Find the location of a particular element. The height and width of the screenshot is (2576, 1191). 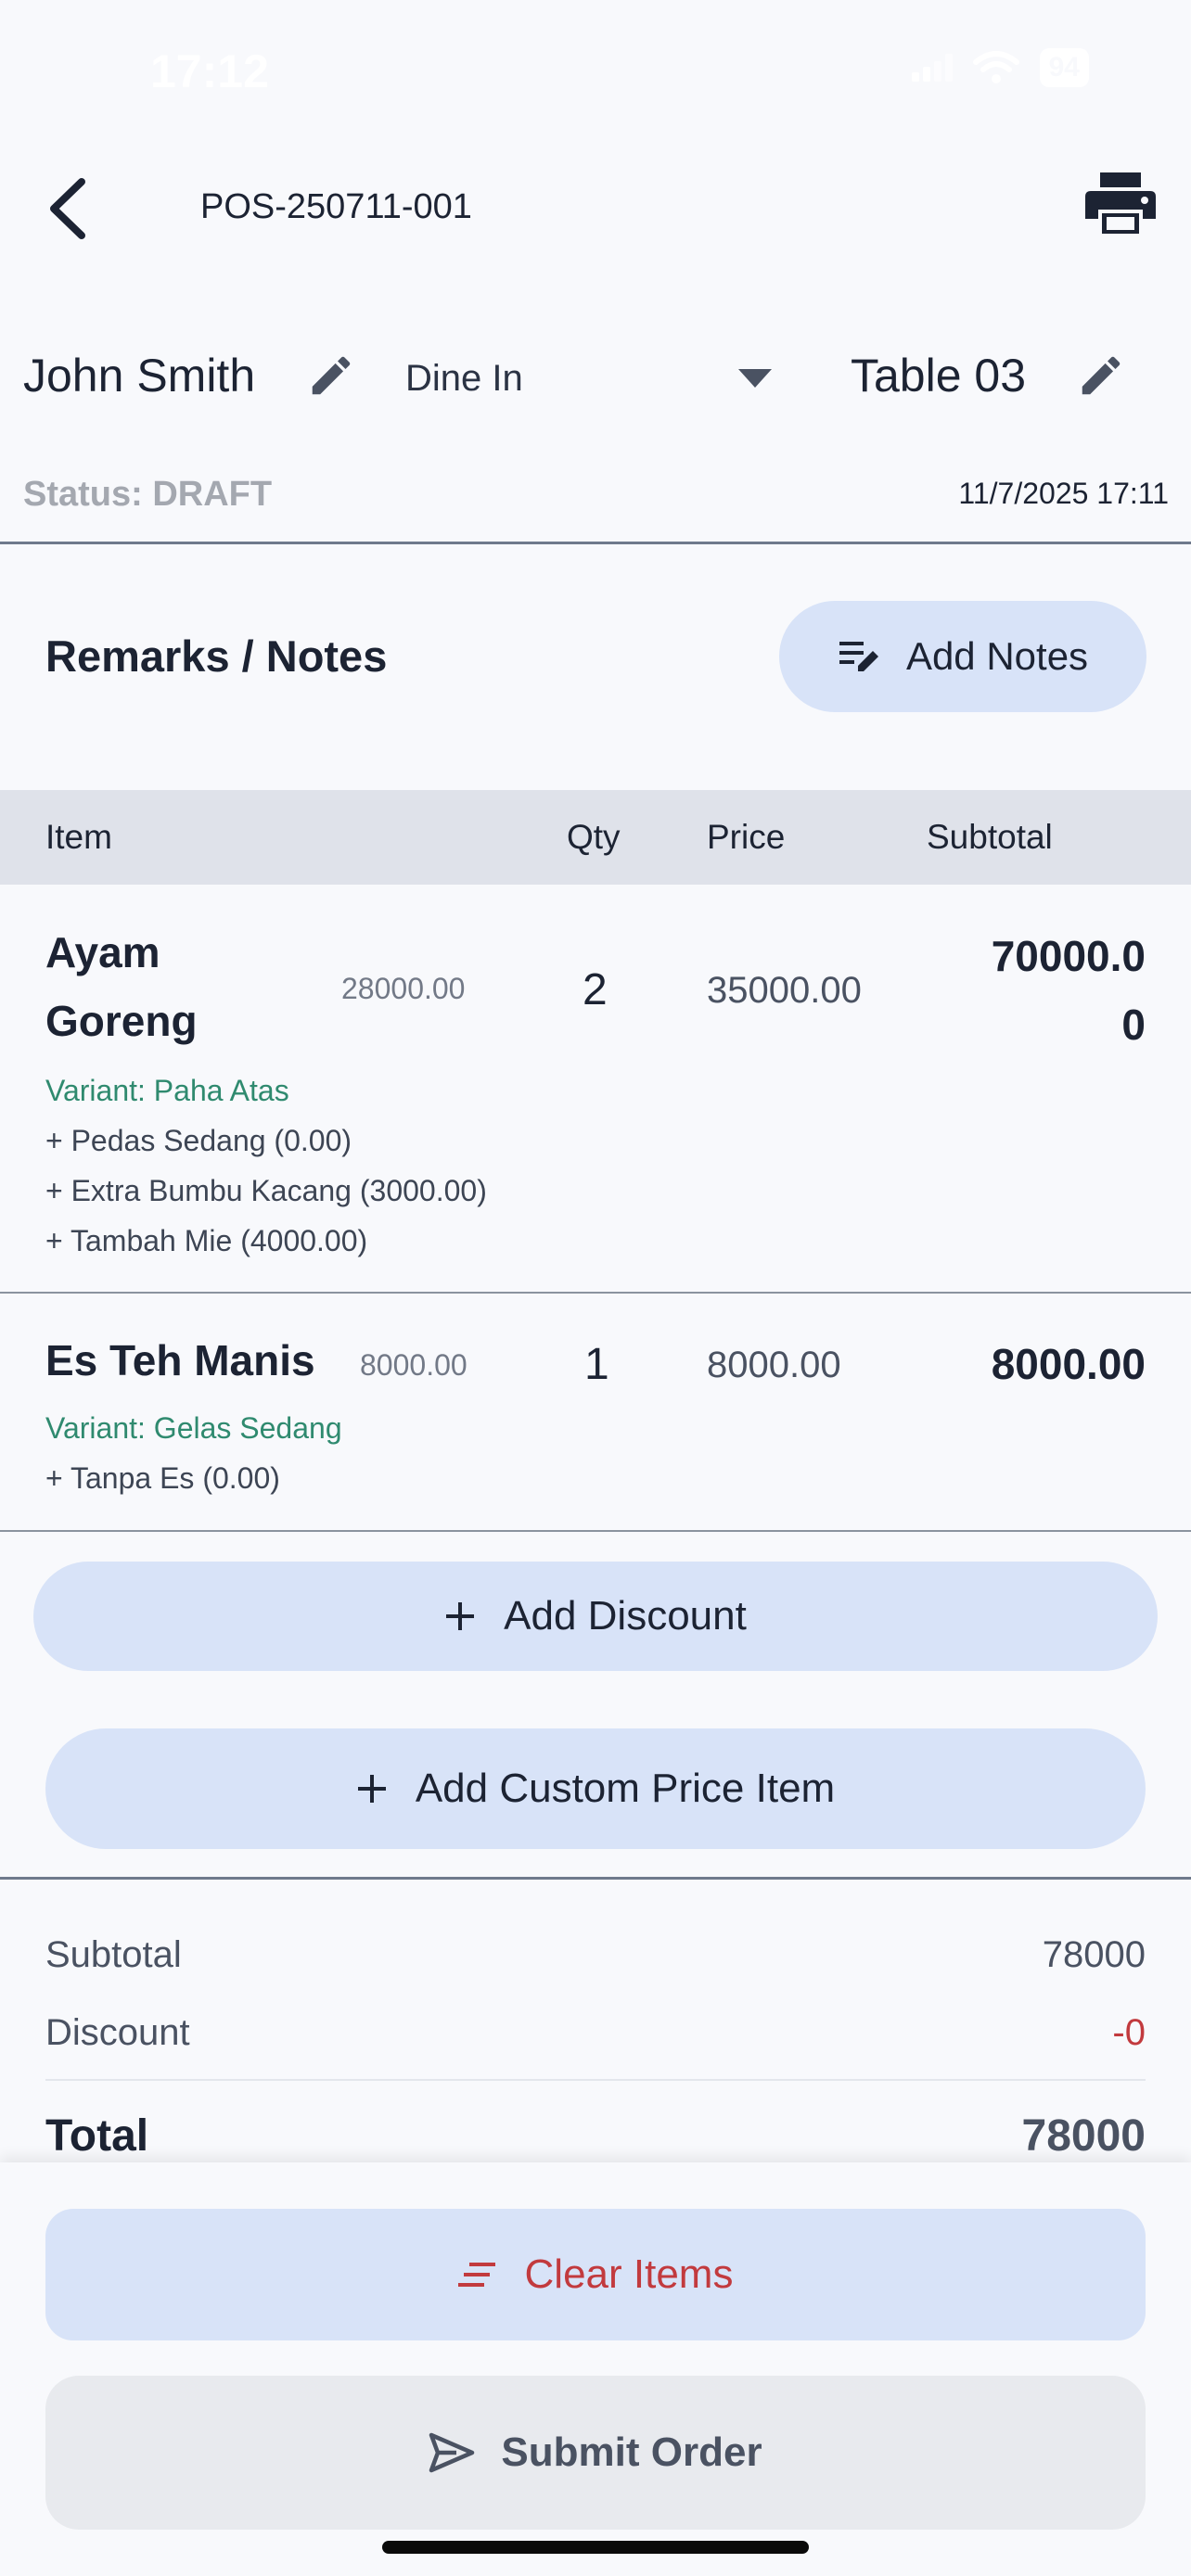

table-name: Table 03 is located at coordinates (939, 376).